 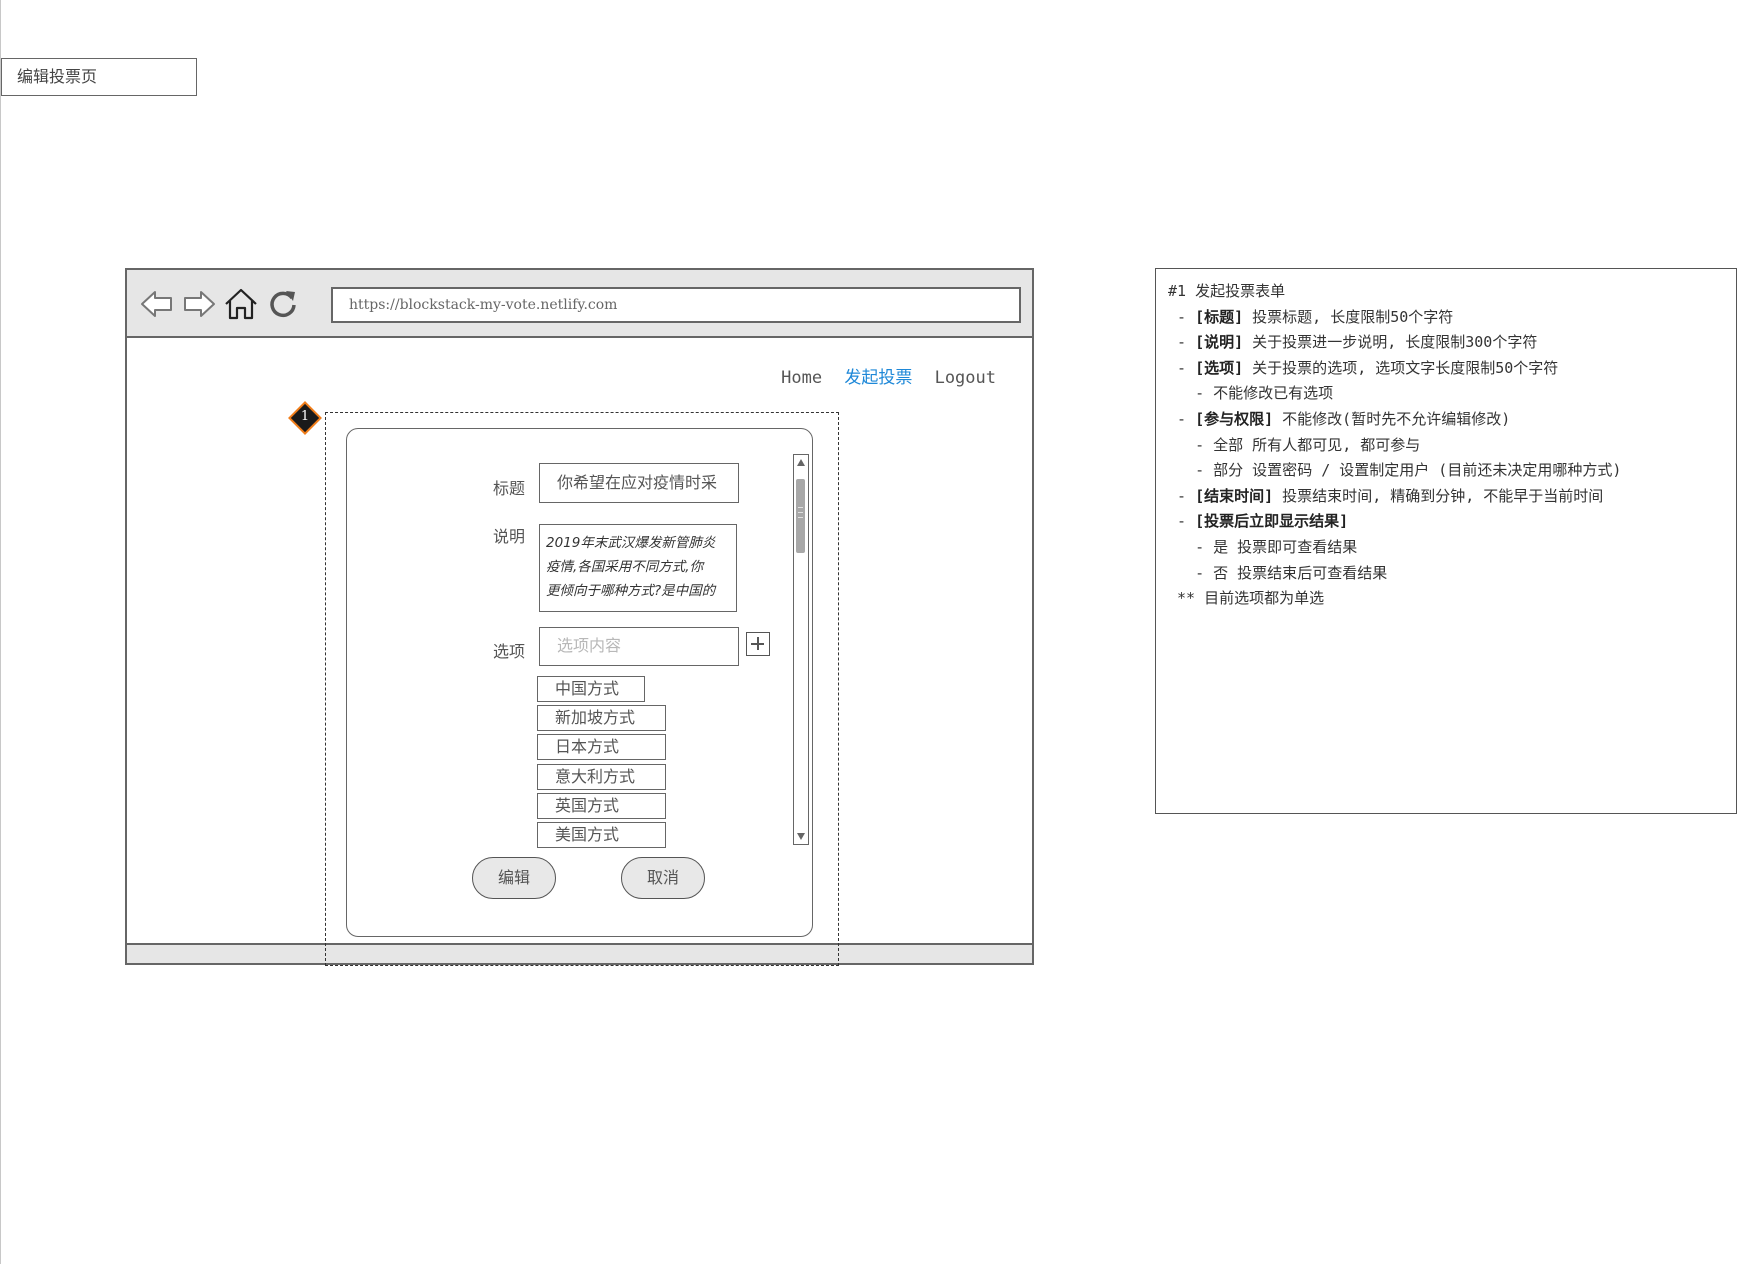 I want to click on notes-line: - 否 投票结束后可查看结果, so click(x=1447, y=574).